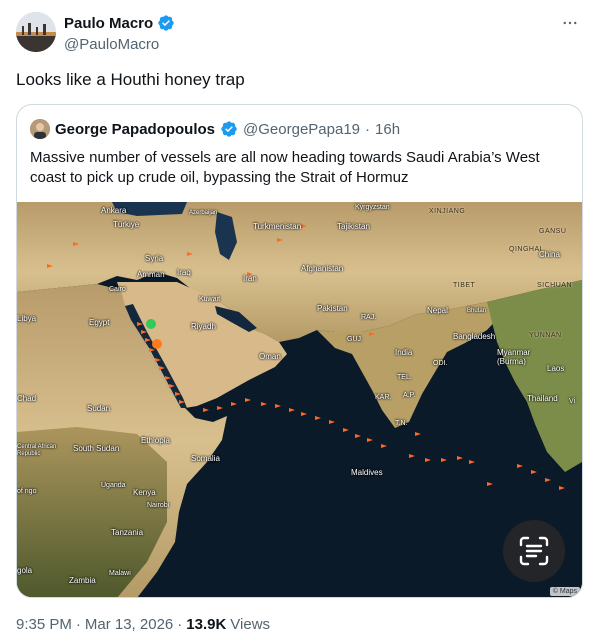 This screenshot has width=599, height=641. What do you see at coordinates (404, 352) in the screenshot?
I see `map-label-india: India` at bounding box center [404, 352].